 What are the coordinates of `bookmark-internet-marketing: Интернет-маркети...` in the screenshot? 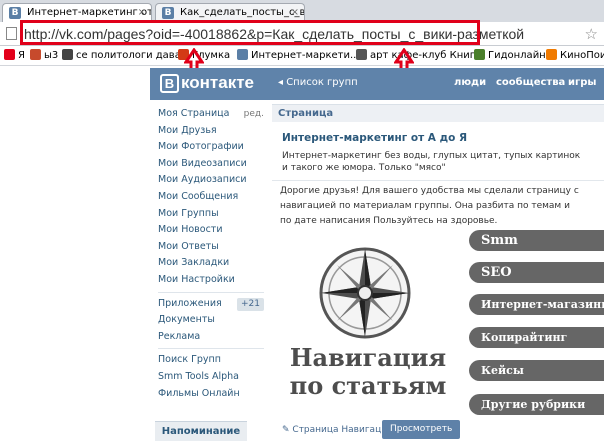 It's located at (298, 56).